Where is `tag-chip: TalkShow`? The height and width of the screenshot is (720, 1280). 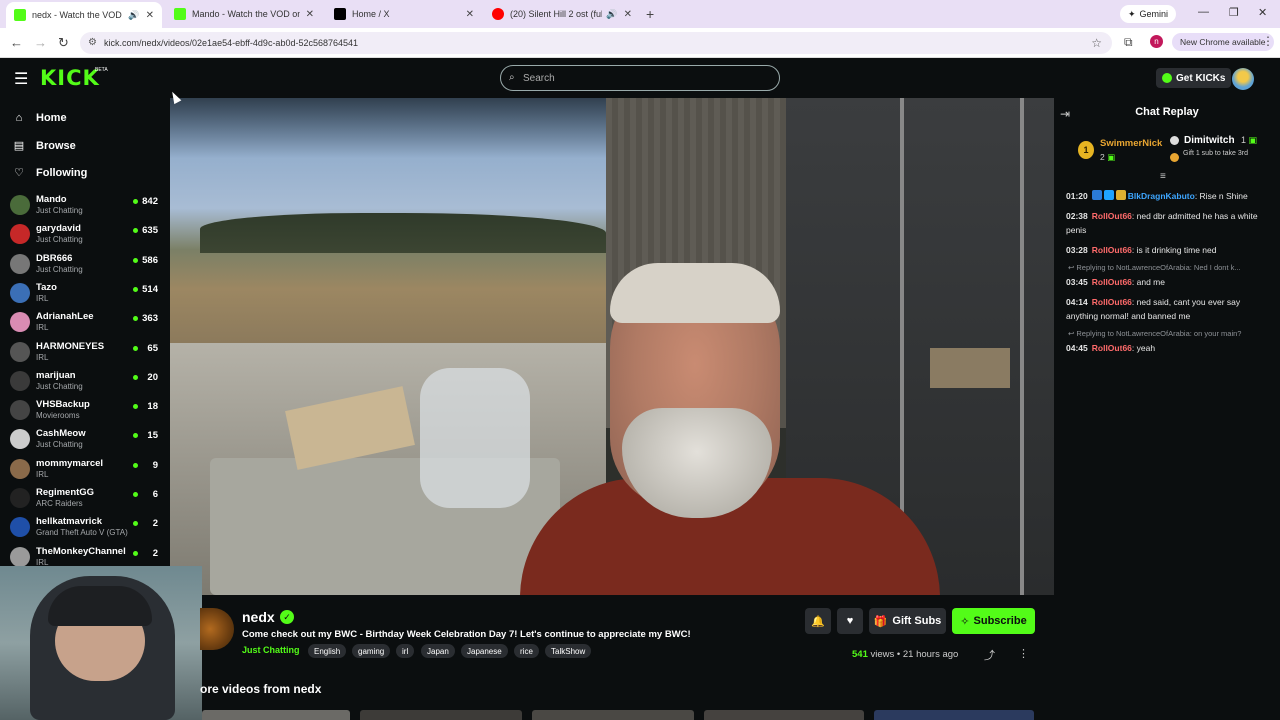
tag-chip: TalkShow is located at coordinates (568, 651).